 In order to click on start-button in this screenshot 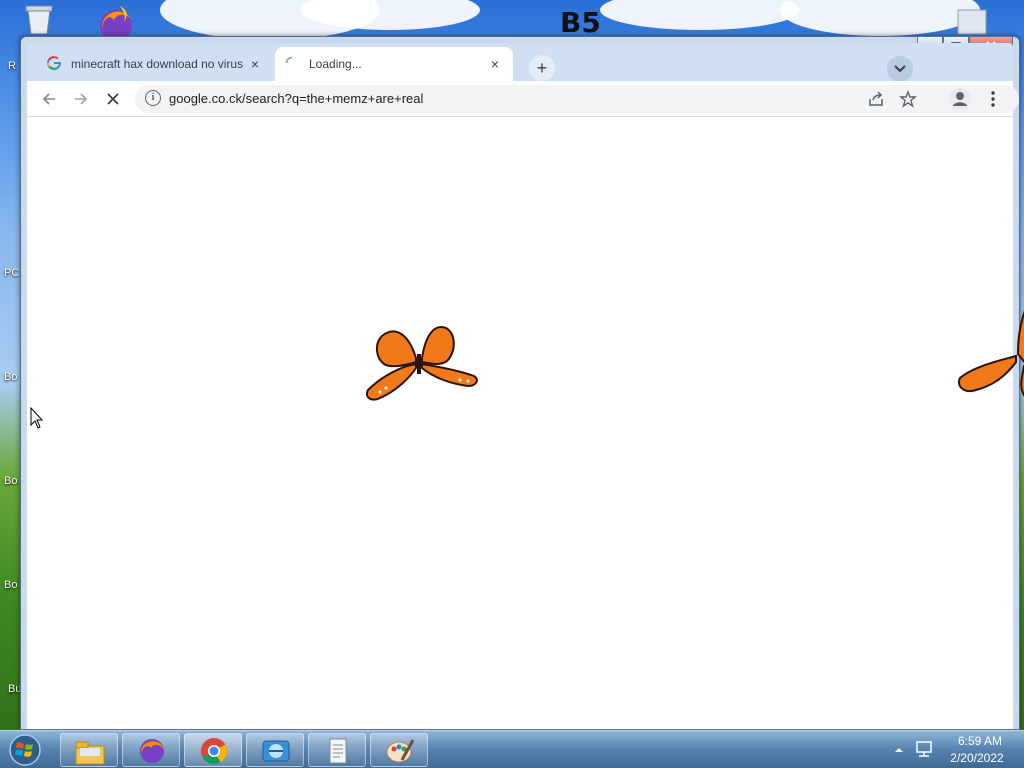, I will do `click(25, 750)`.